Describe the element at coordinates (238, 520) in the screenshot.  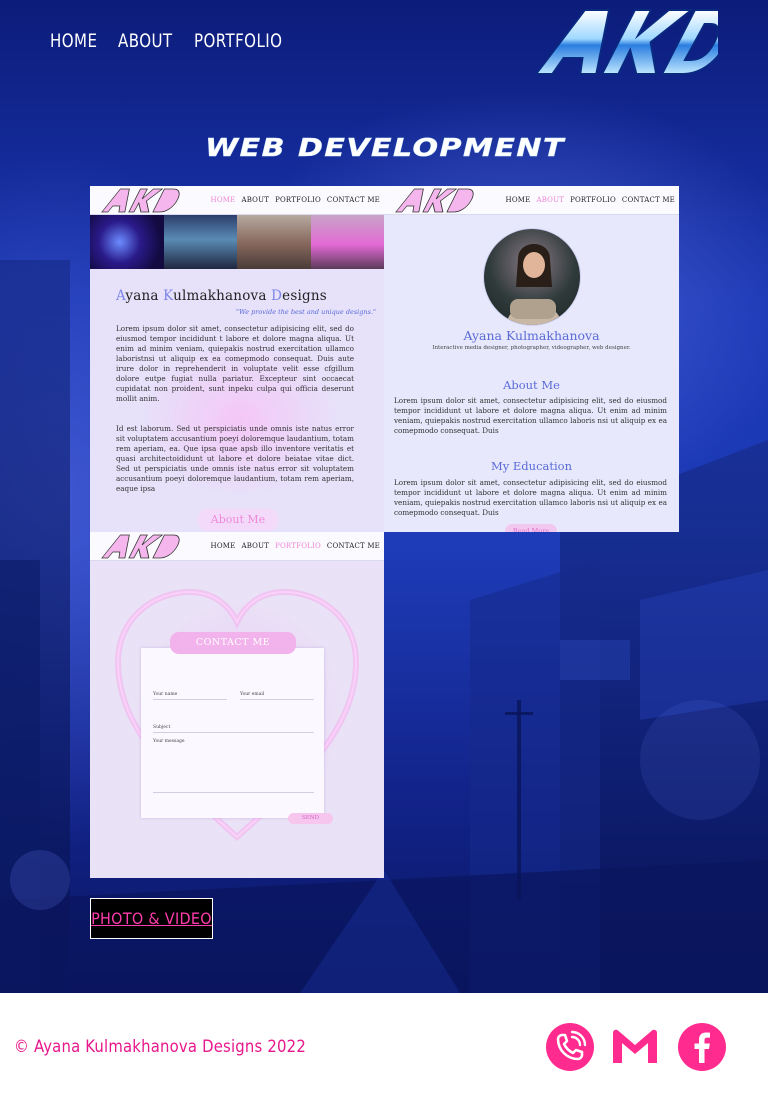
I see `about-me-button: About Me` at that location.